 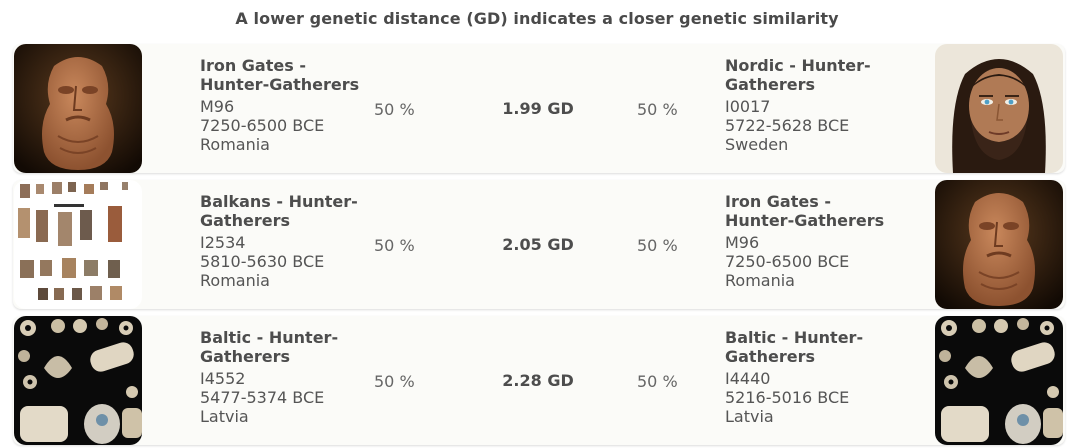 I want to click on sample-id: I4440, so click(x=748, y=378).